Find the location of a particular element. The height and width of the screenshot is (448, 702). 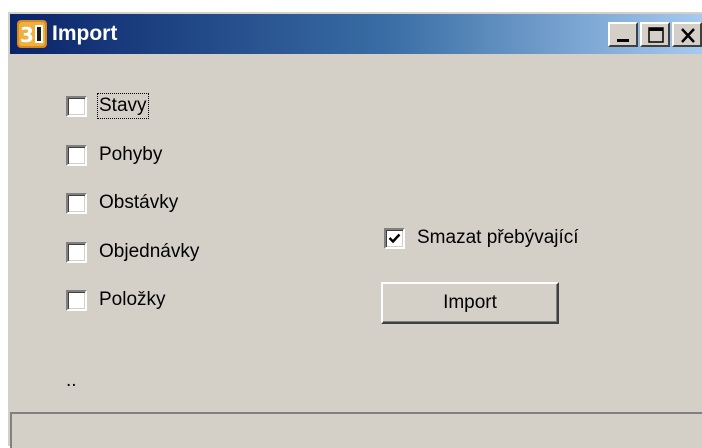

minimize-icon is located at coordinates (623, 40).